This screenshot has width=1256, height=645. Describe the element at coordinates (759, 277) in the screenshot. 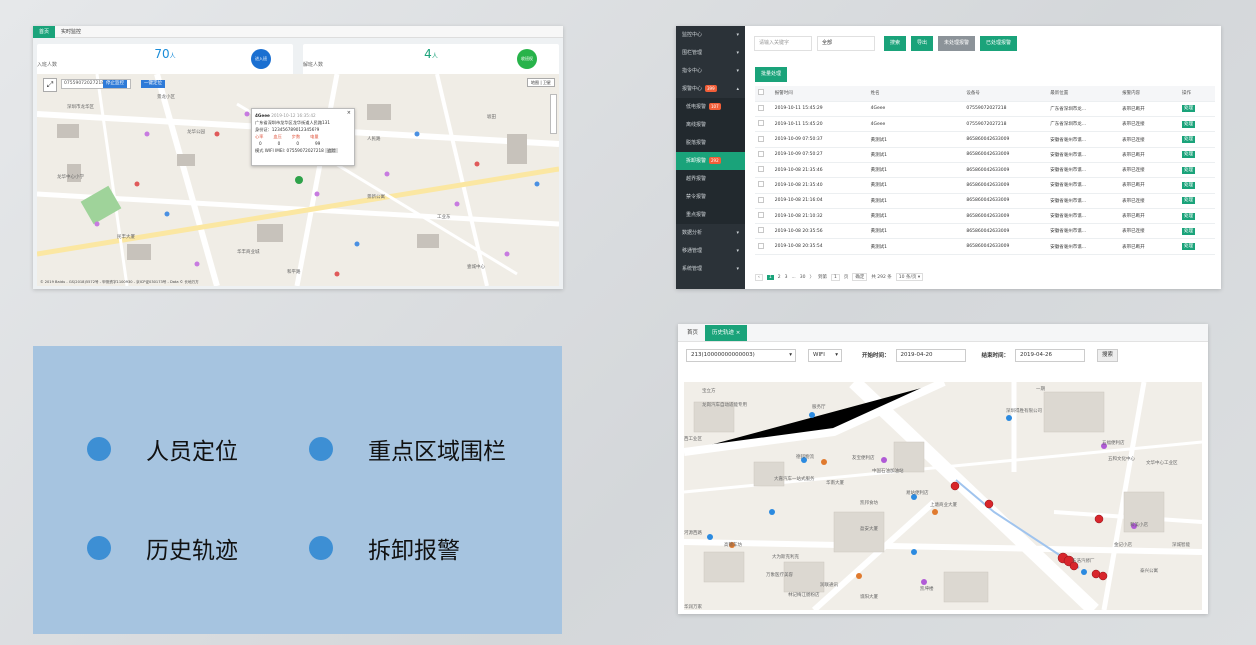

I see `prev-page-icon: ‹` at that location.